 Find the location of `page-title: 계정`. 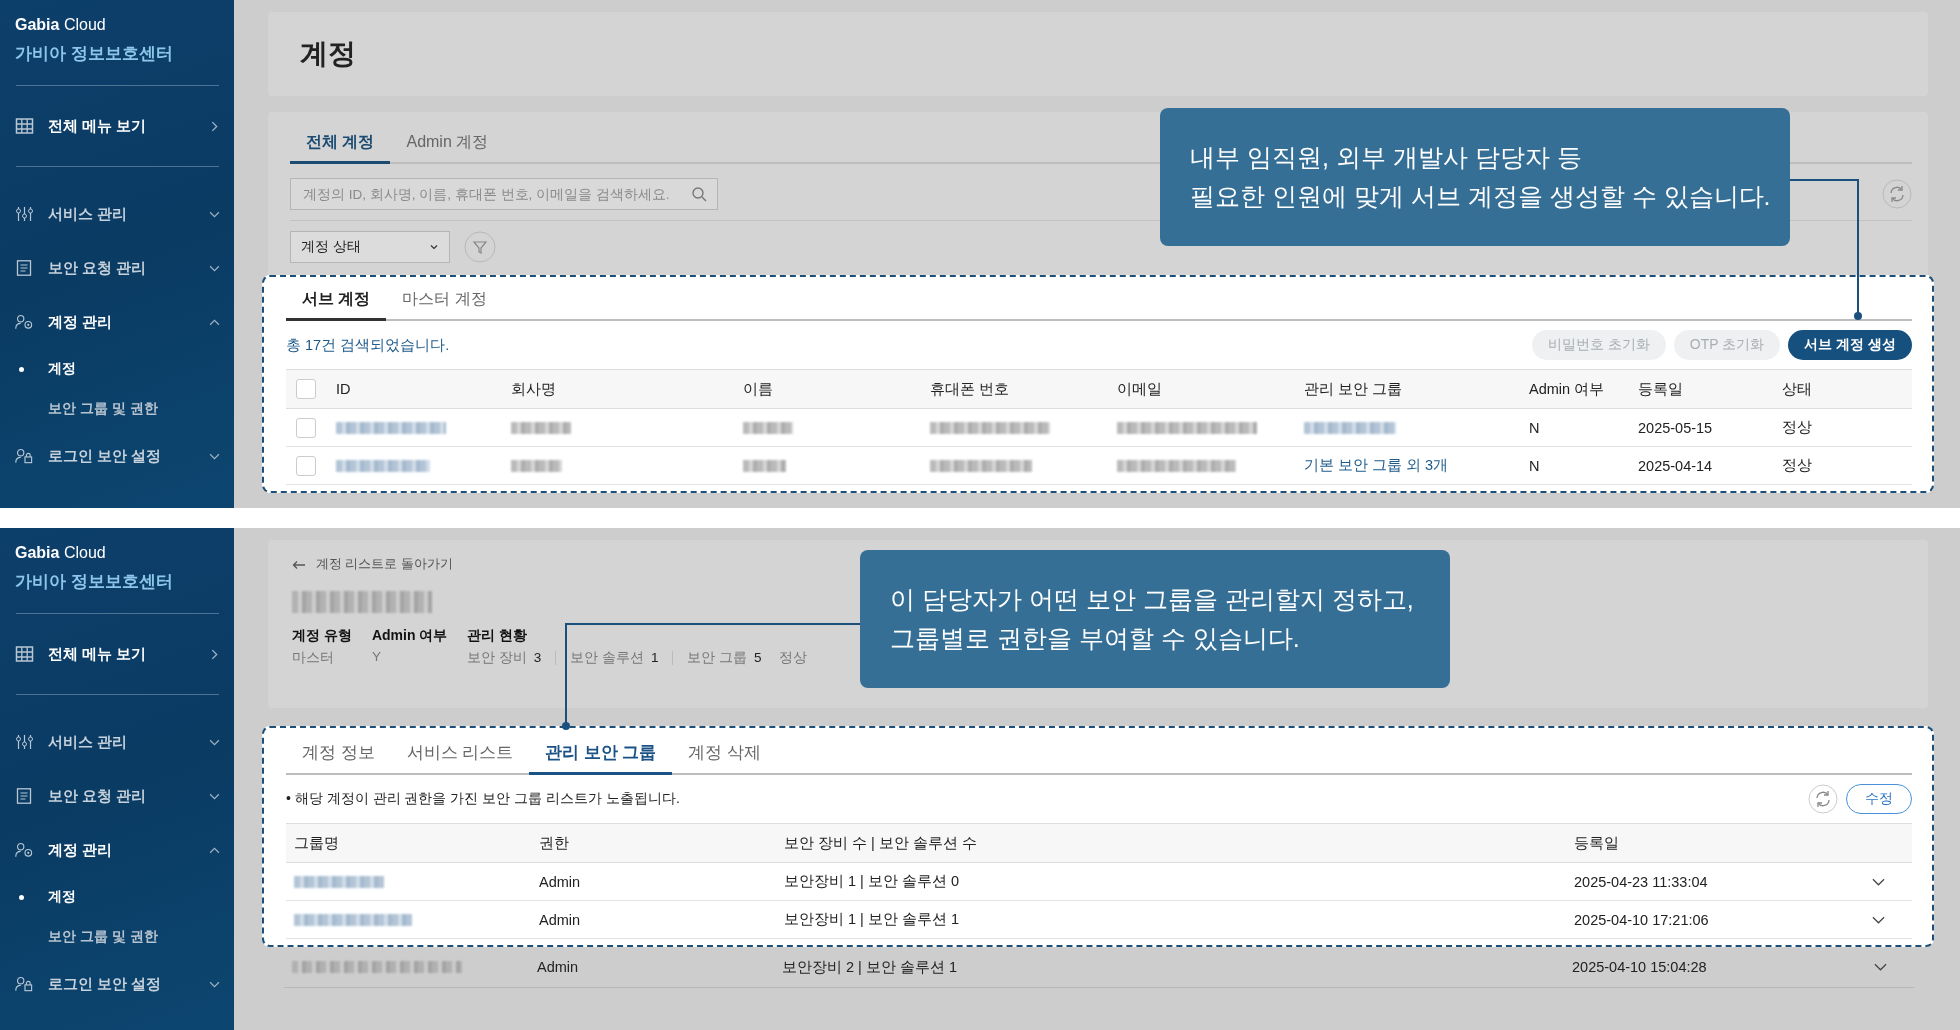

page-title: 계정 is located at coordinates (328, 54).